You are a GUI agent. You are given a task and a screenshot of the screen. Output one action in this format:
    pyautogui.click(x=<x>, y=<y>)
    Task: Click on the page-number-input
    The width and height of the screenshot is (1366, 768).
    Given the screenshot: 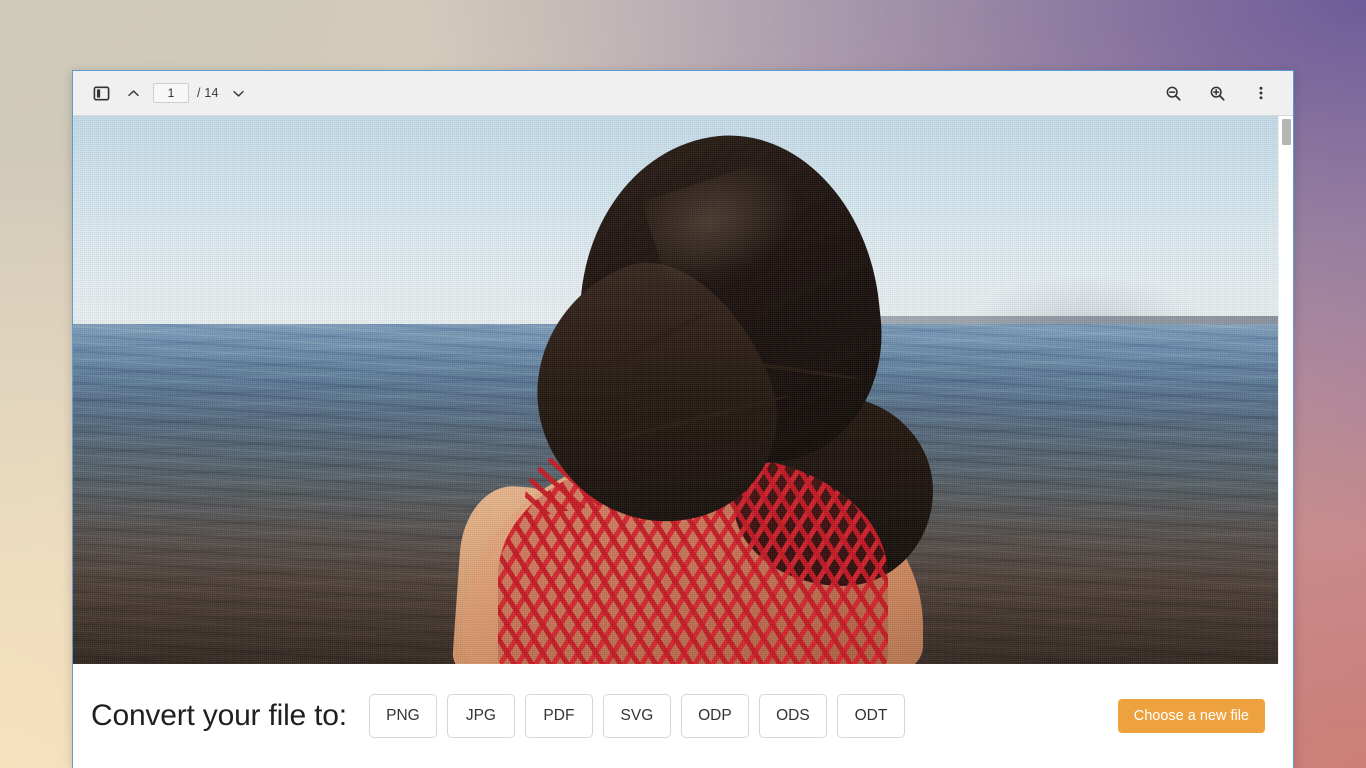 What is the action you would take?
    pyautogui.click(x=171, y=93)
    